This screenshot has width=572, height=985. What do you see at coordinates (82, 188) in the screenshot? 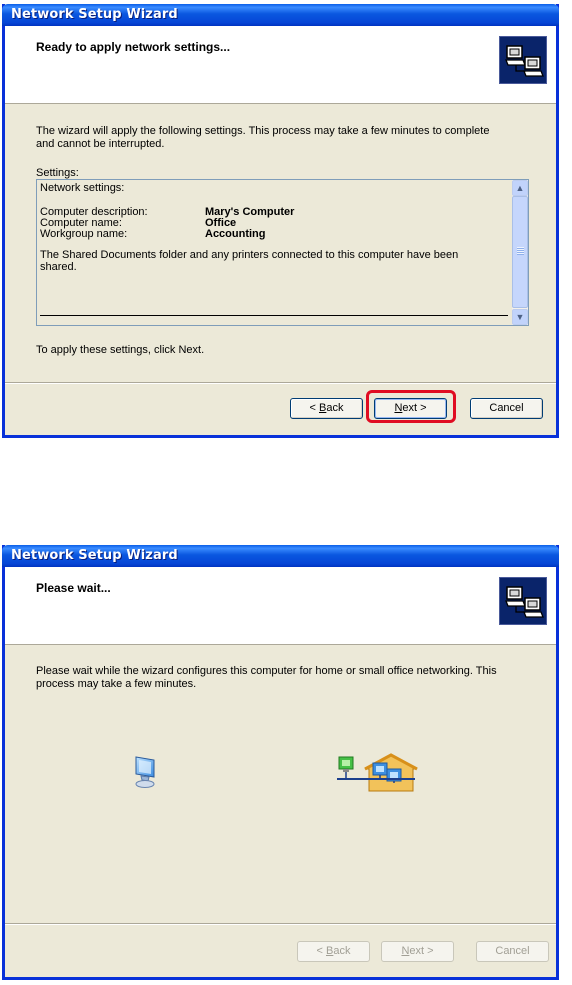
I see `settings-heading: Network settings:` at bounding box center [82, 188].